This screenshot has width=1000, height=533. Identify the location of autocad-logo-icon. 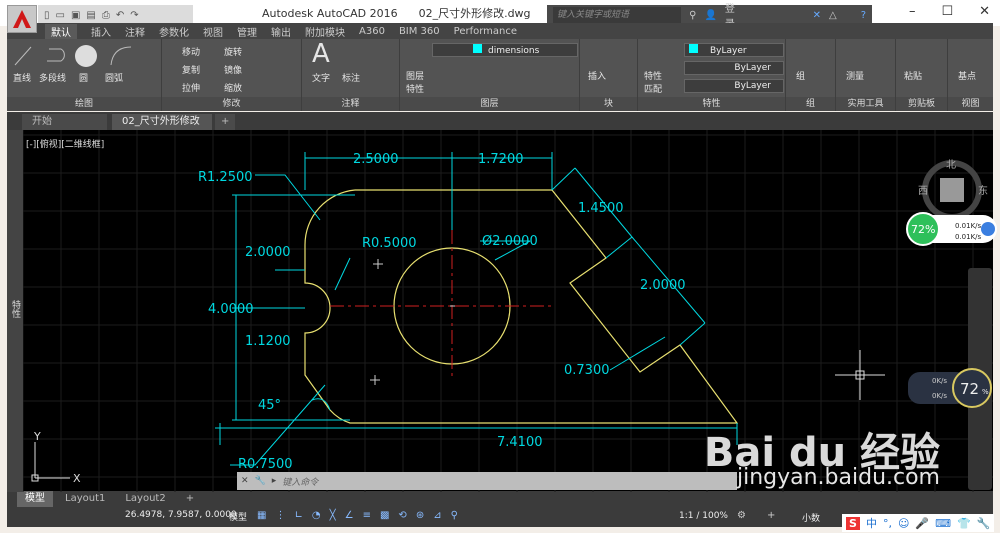
(22, 19).